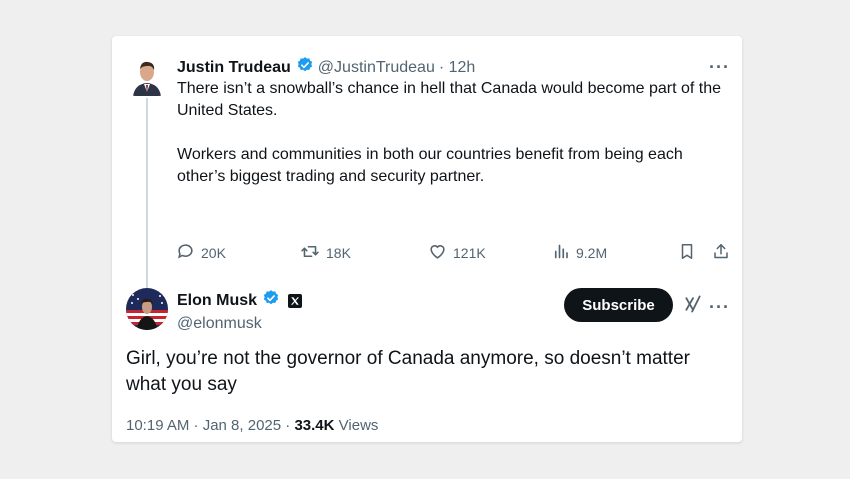 Image resolution: width=850 pixels, height=479 pixels. Describe the element at coordinates (564, 253) in the screenshot. I see `views-icon` at that location.